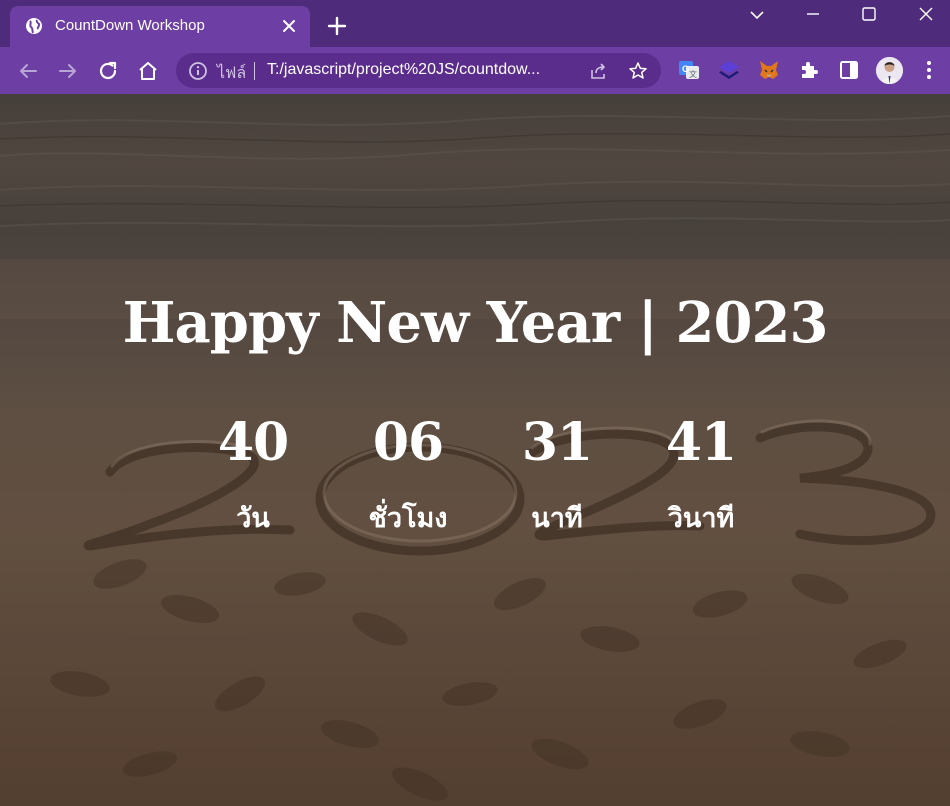 Image resolution: width=950 pixels, height=806 pixels. Describe the element at coordinates (701, 442) in the screenshot. I see `countdown-seconds-value: 41` at that location.